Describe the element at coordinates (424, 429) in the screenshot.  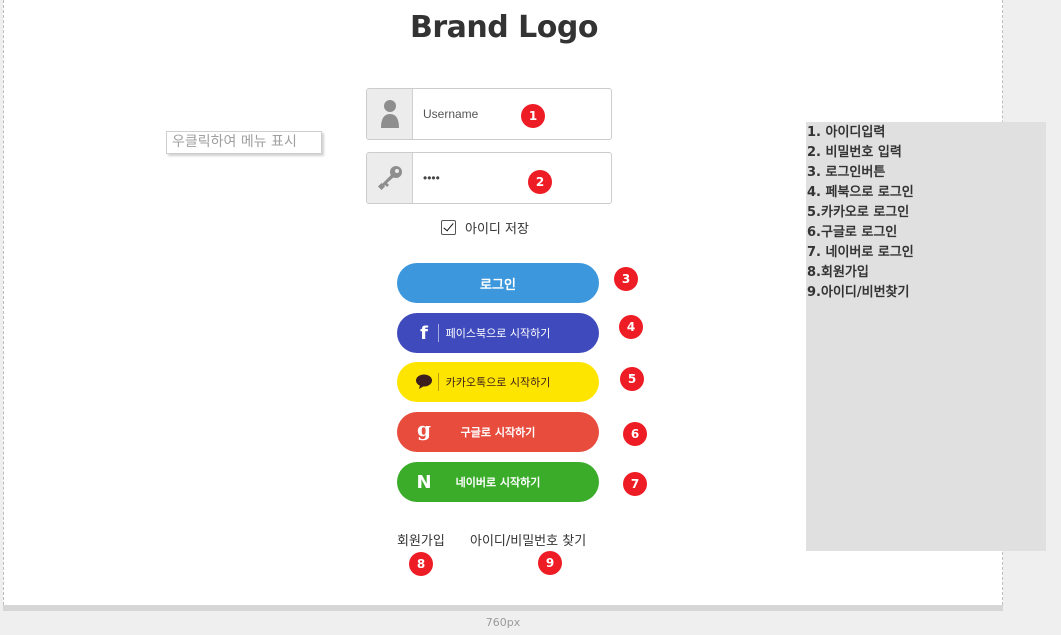
I see `google-icon: g` at that location.